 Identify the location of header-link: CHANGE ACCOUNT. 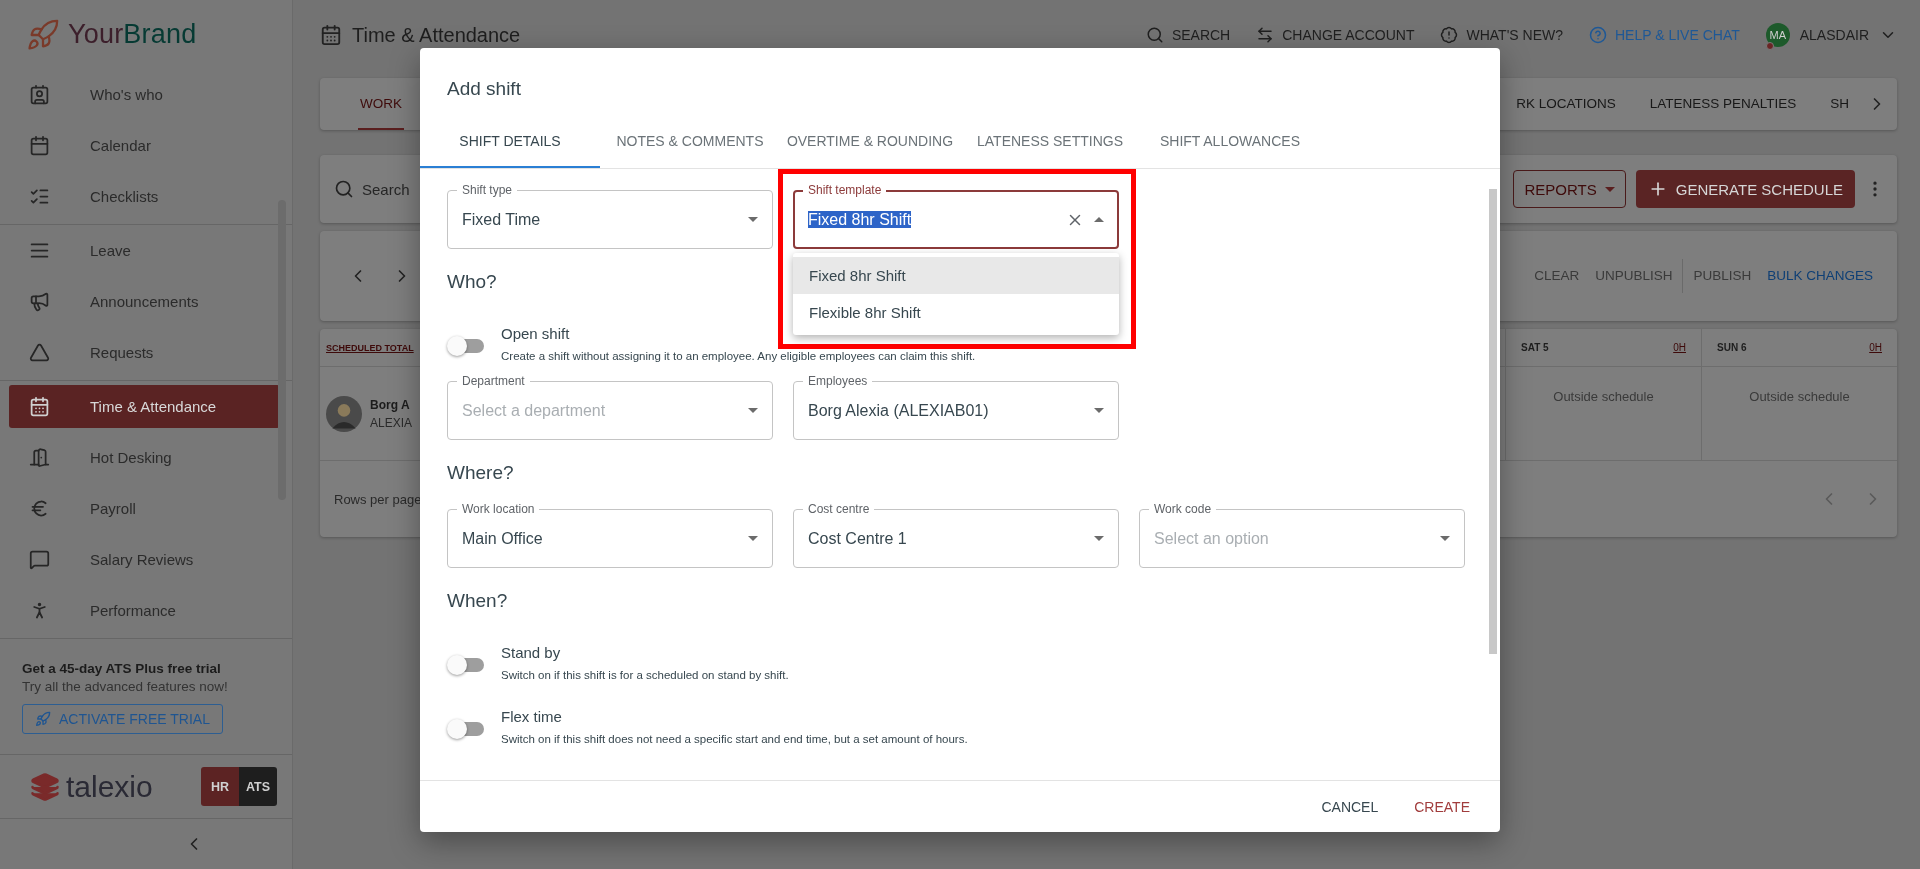
(1335, 35).